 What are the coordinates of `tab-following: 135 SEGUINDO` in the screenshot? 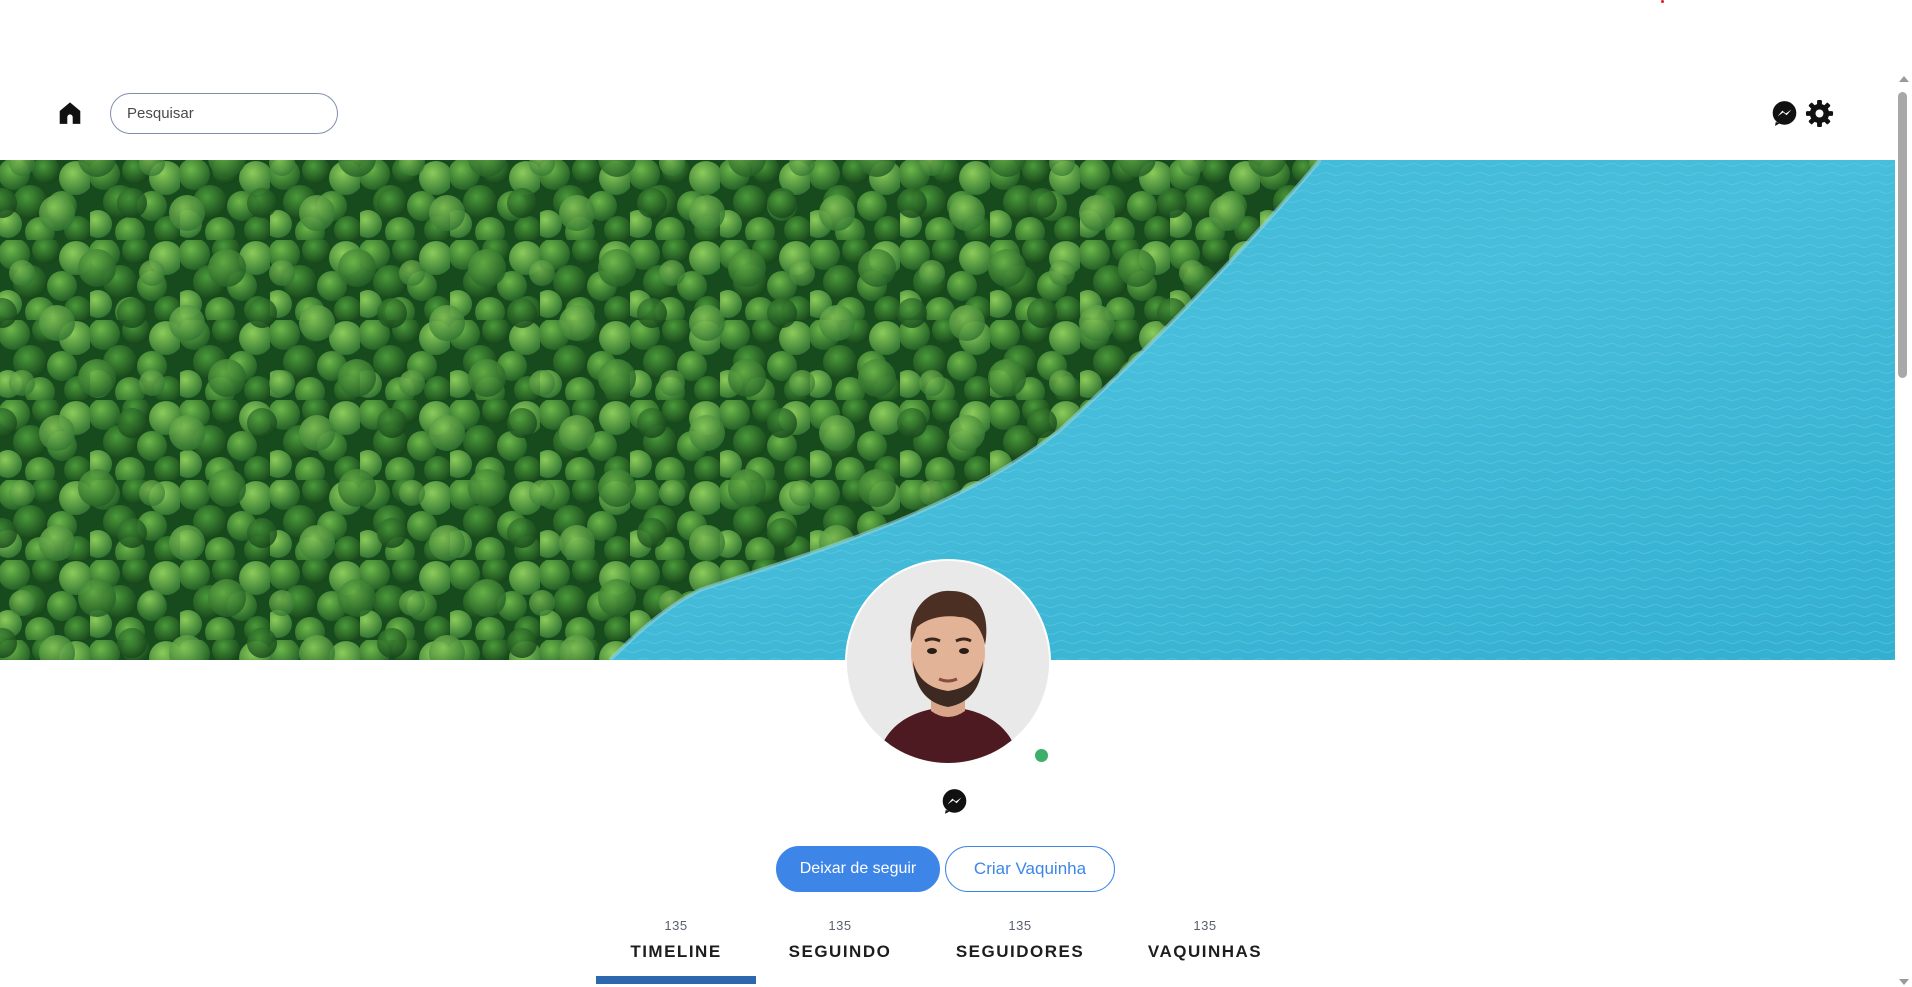 It's located at (840, 940).